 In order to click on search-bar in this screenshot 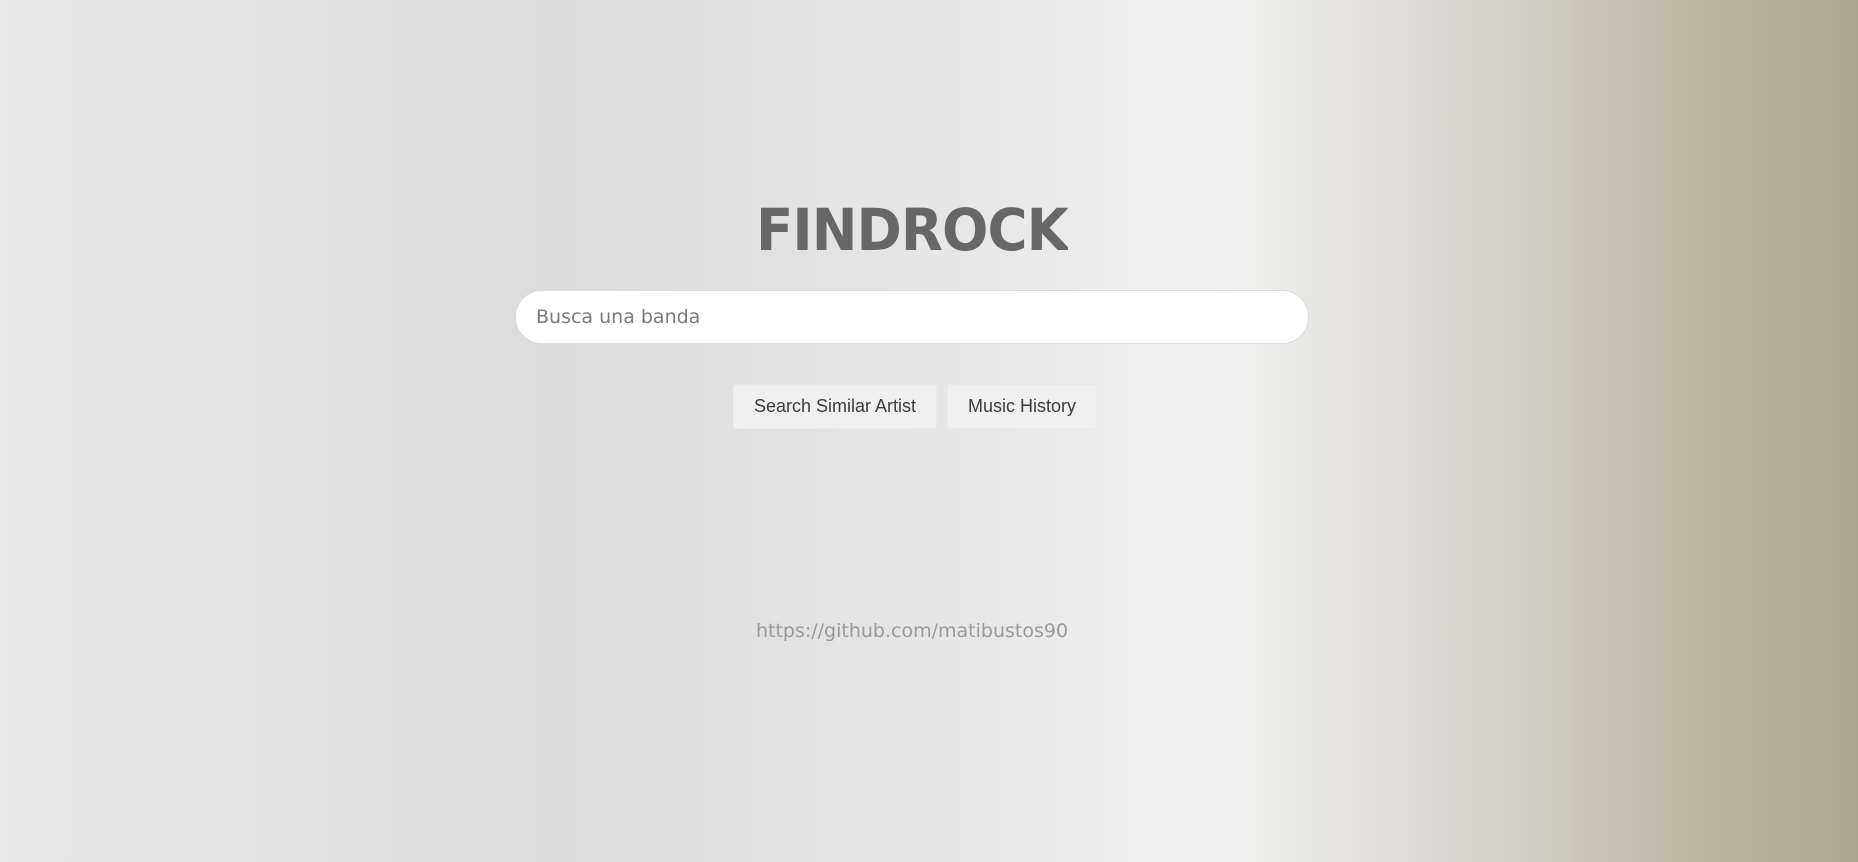, I will do `click(912, 317)`.